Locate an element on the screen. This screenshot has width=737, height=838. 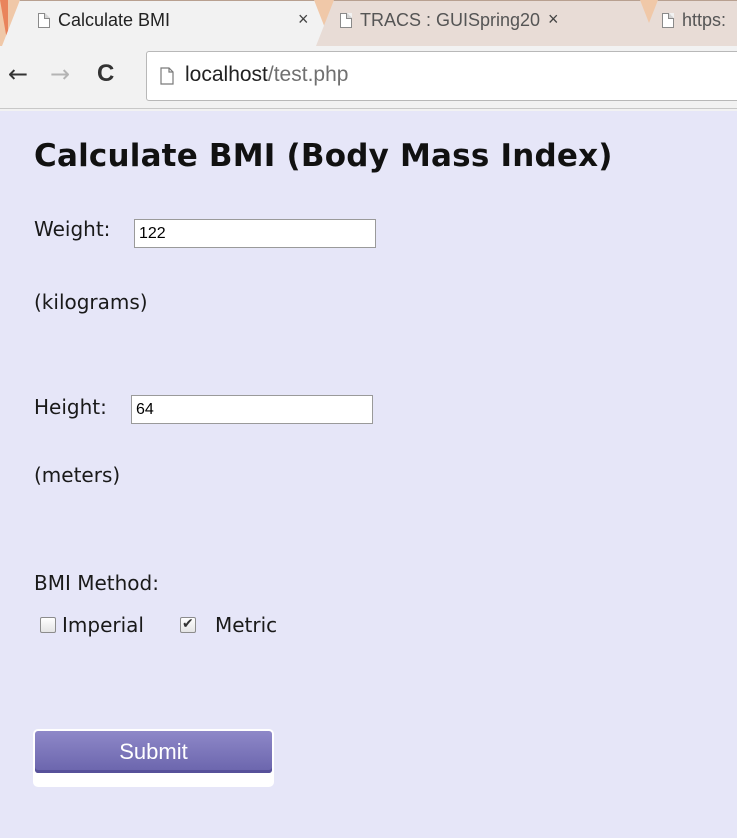
url-text: localhost/test.php is located at coordinates (266, 75).